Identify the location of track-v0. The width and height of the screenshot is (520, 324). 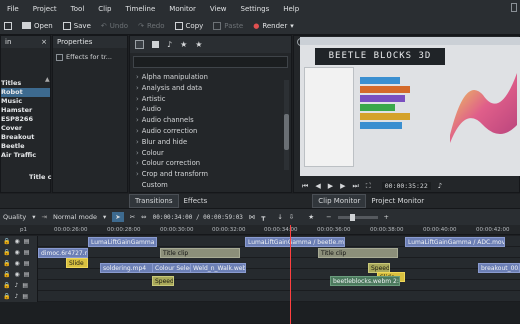
(260, 274).